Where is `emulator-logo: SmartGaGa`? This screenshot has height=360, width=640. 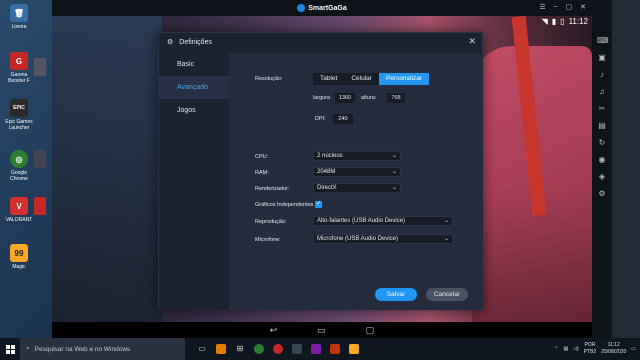
emulator-logo: SmartGaGa is located at coordinates (322, 8).